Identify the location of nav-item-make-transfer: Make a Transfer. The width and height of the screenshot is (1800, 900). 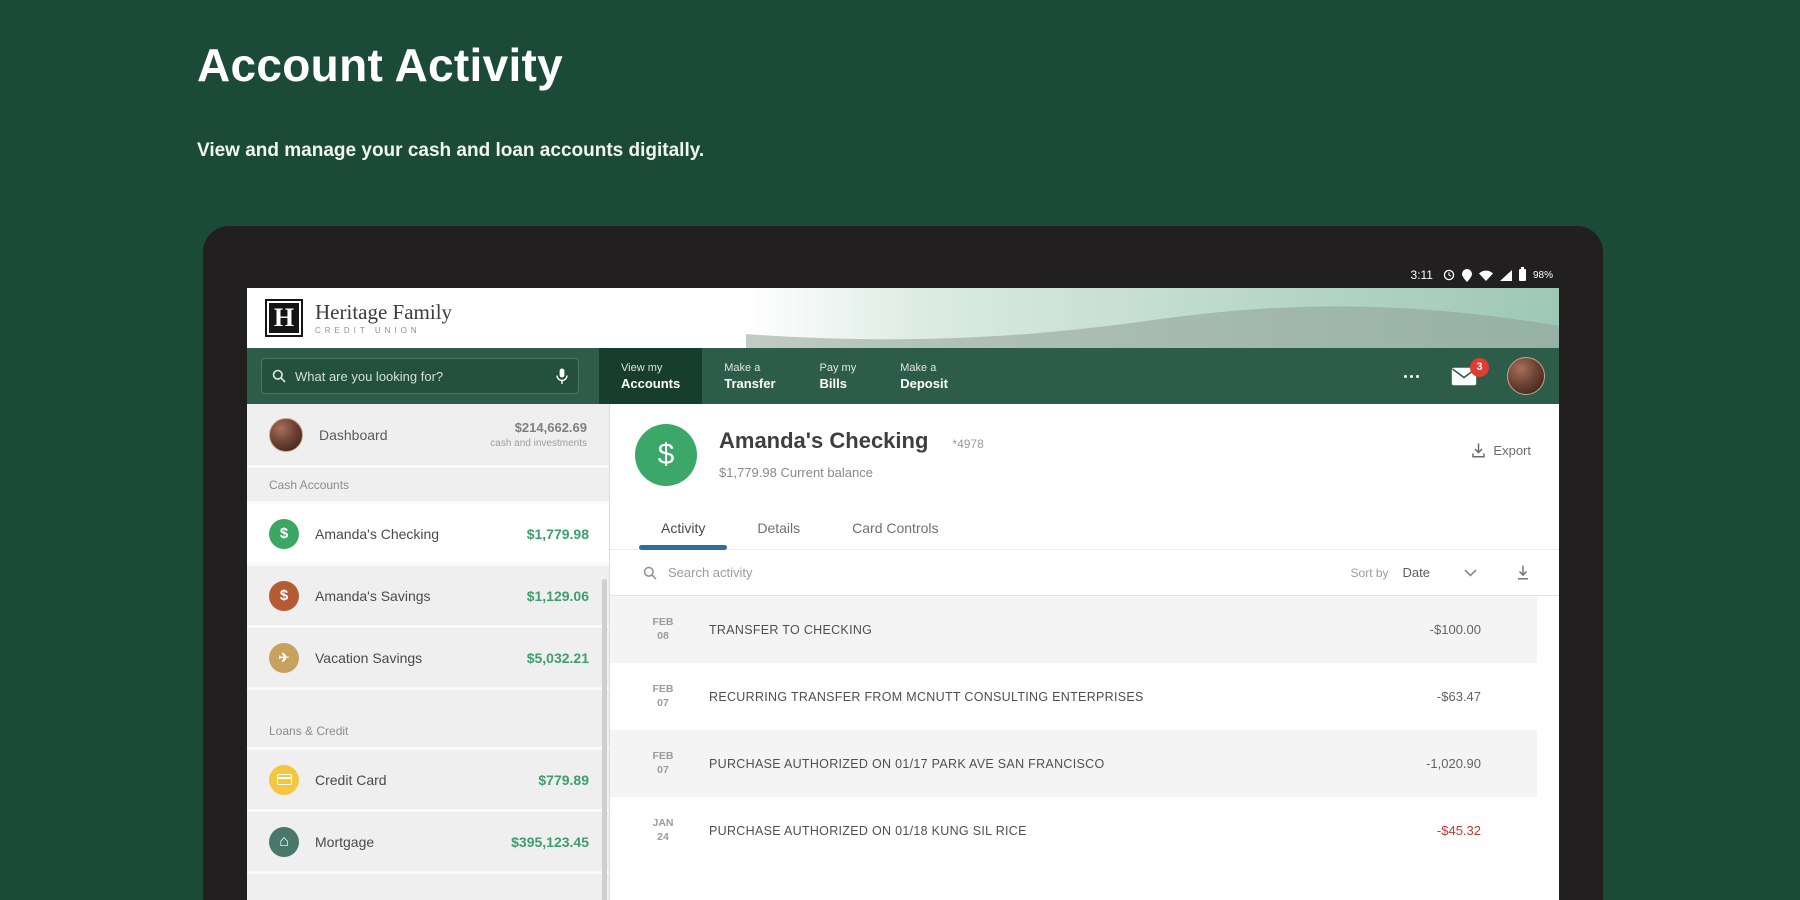
(749, 376).